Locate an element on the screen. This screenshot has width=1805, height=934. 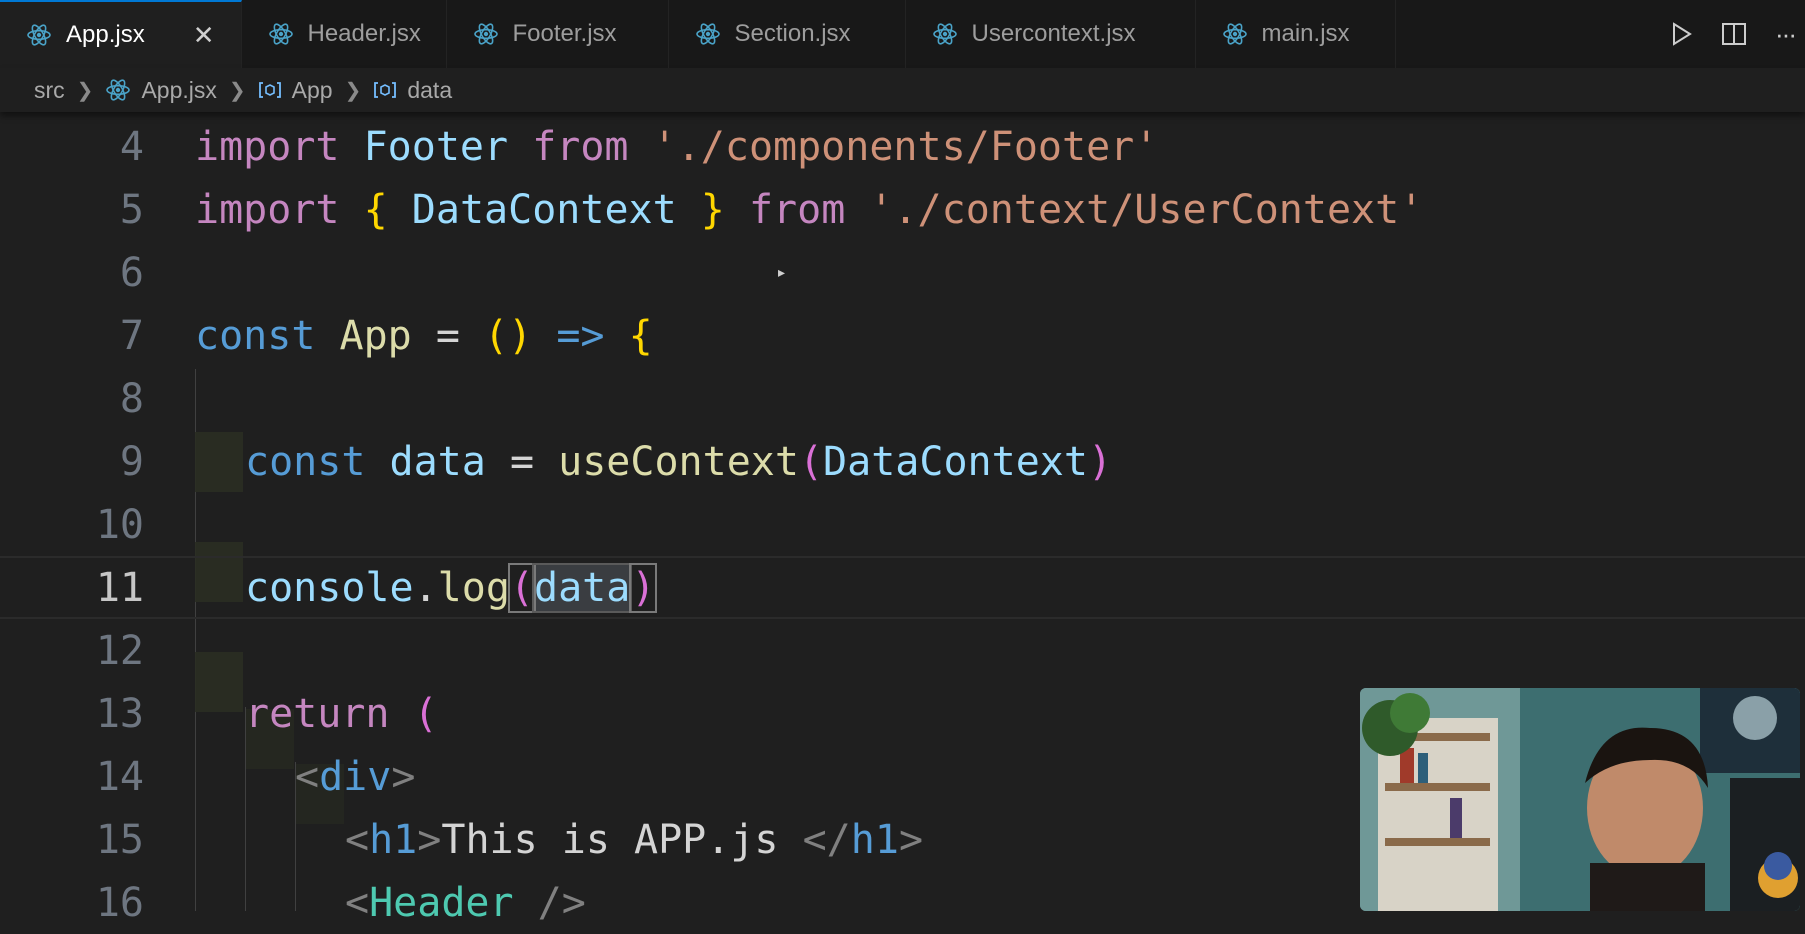
code-text: const App = () => { is located at coordinates (424, 335).